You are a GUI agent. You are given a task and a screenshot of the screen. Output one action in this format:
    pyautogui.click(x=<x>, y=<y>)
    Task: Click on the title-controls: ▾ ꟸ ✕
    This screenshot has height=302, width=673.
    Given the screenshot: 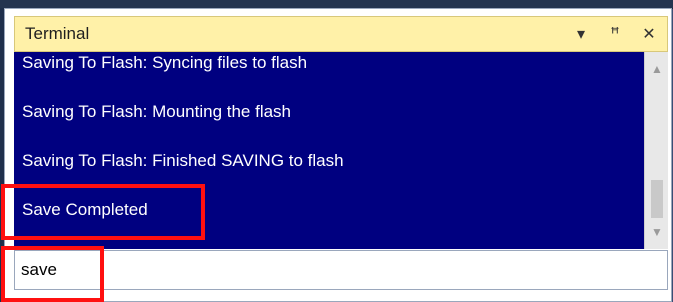 What is the action you would take?
    pyautogui.click(x=615, y=34)
    